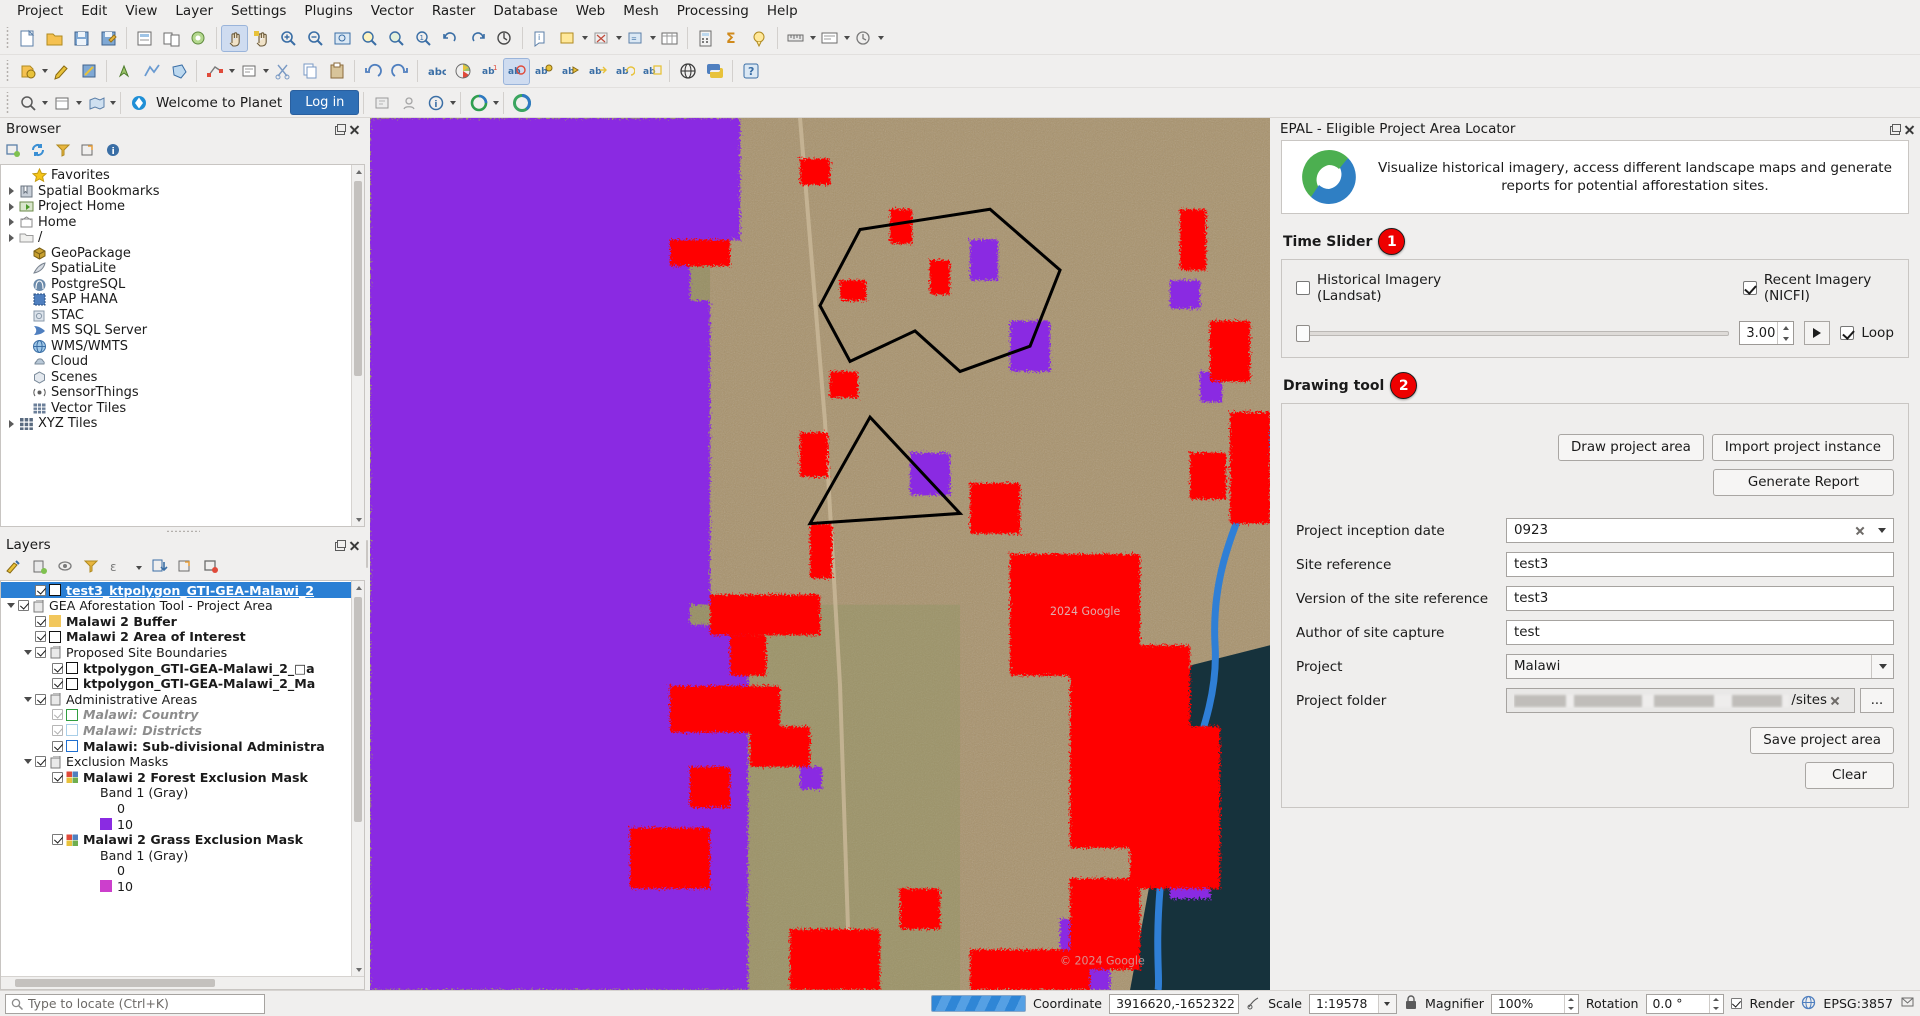 The width and height of the screenshot is (1920, 1016). Describe the element at coordinates (182, 699) in the screenshot. I see `layer-group-administrative-areas: Administrative Areas` at that location.